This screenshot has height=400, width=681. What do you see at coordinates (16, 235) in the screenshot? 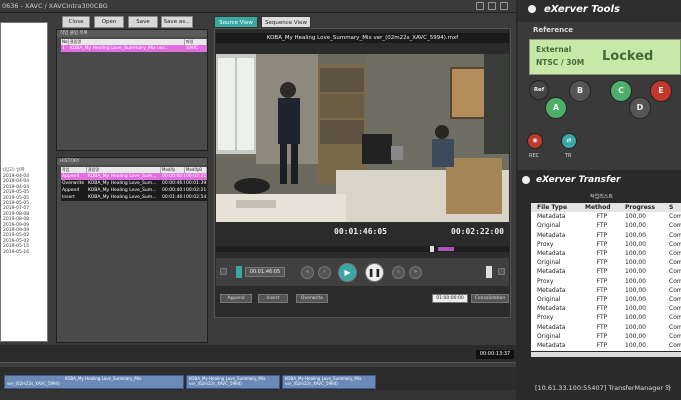
I see `list-item: 2019-05-02` at bounding box center [16, 235].